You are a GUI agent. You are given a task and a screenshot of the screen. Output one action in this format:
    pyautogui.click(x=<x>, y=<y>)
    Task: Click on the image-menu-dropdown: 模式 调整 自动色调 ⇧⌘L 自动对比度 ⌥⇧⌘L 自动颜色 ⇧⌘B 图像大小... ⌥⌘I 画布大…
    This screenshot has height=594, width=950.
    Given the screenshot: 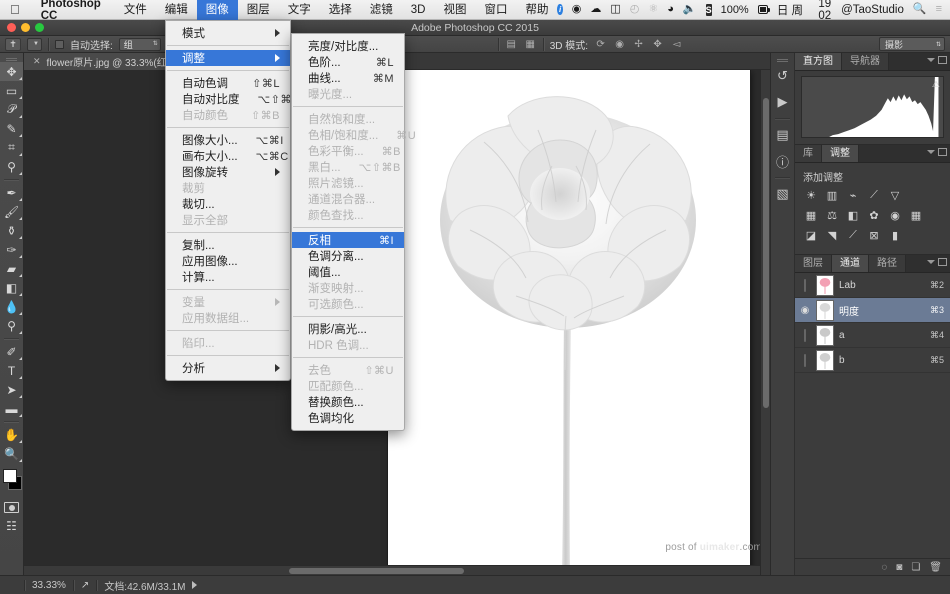 What is the action you would take?
    pyautogui.click(x=231, y=200)
    